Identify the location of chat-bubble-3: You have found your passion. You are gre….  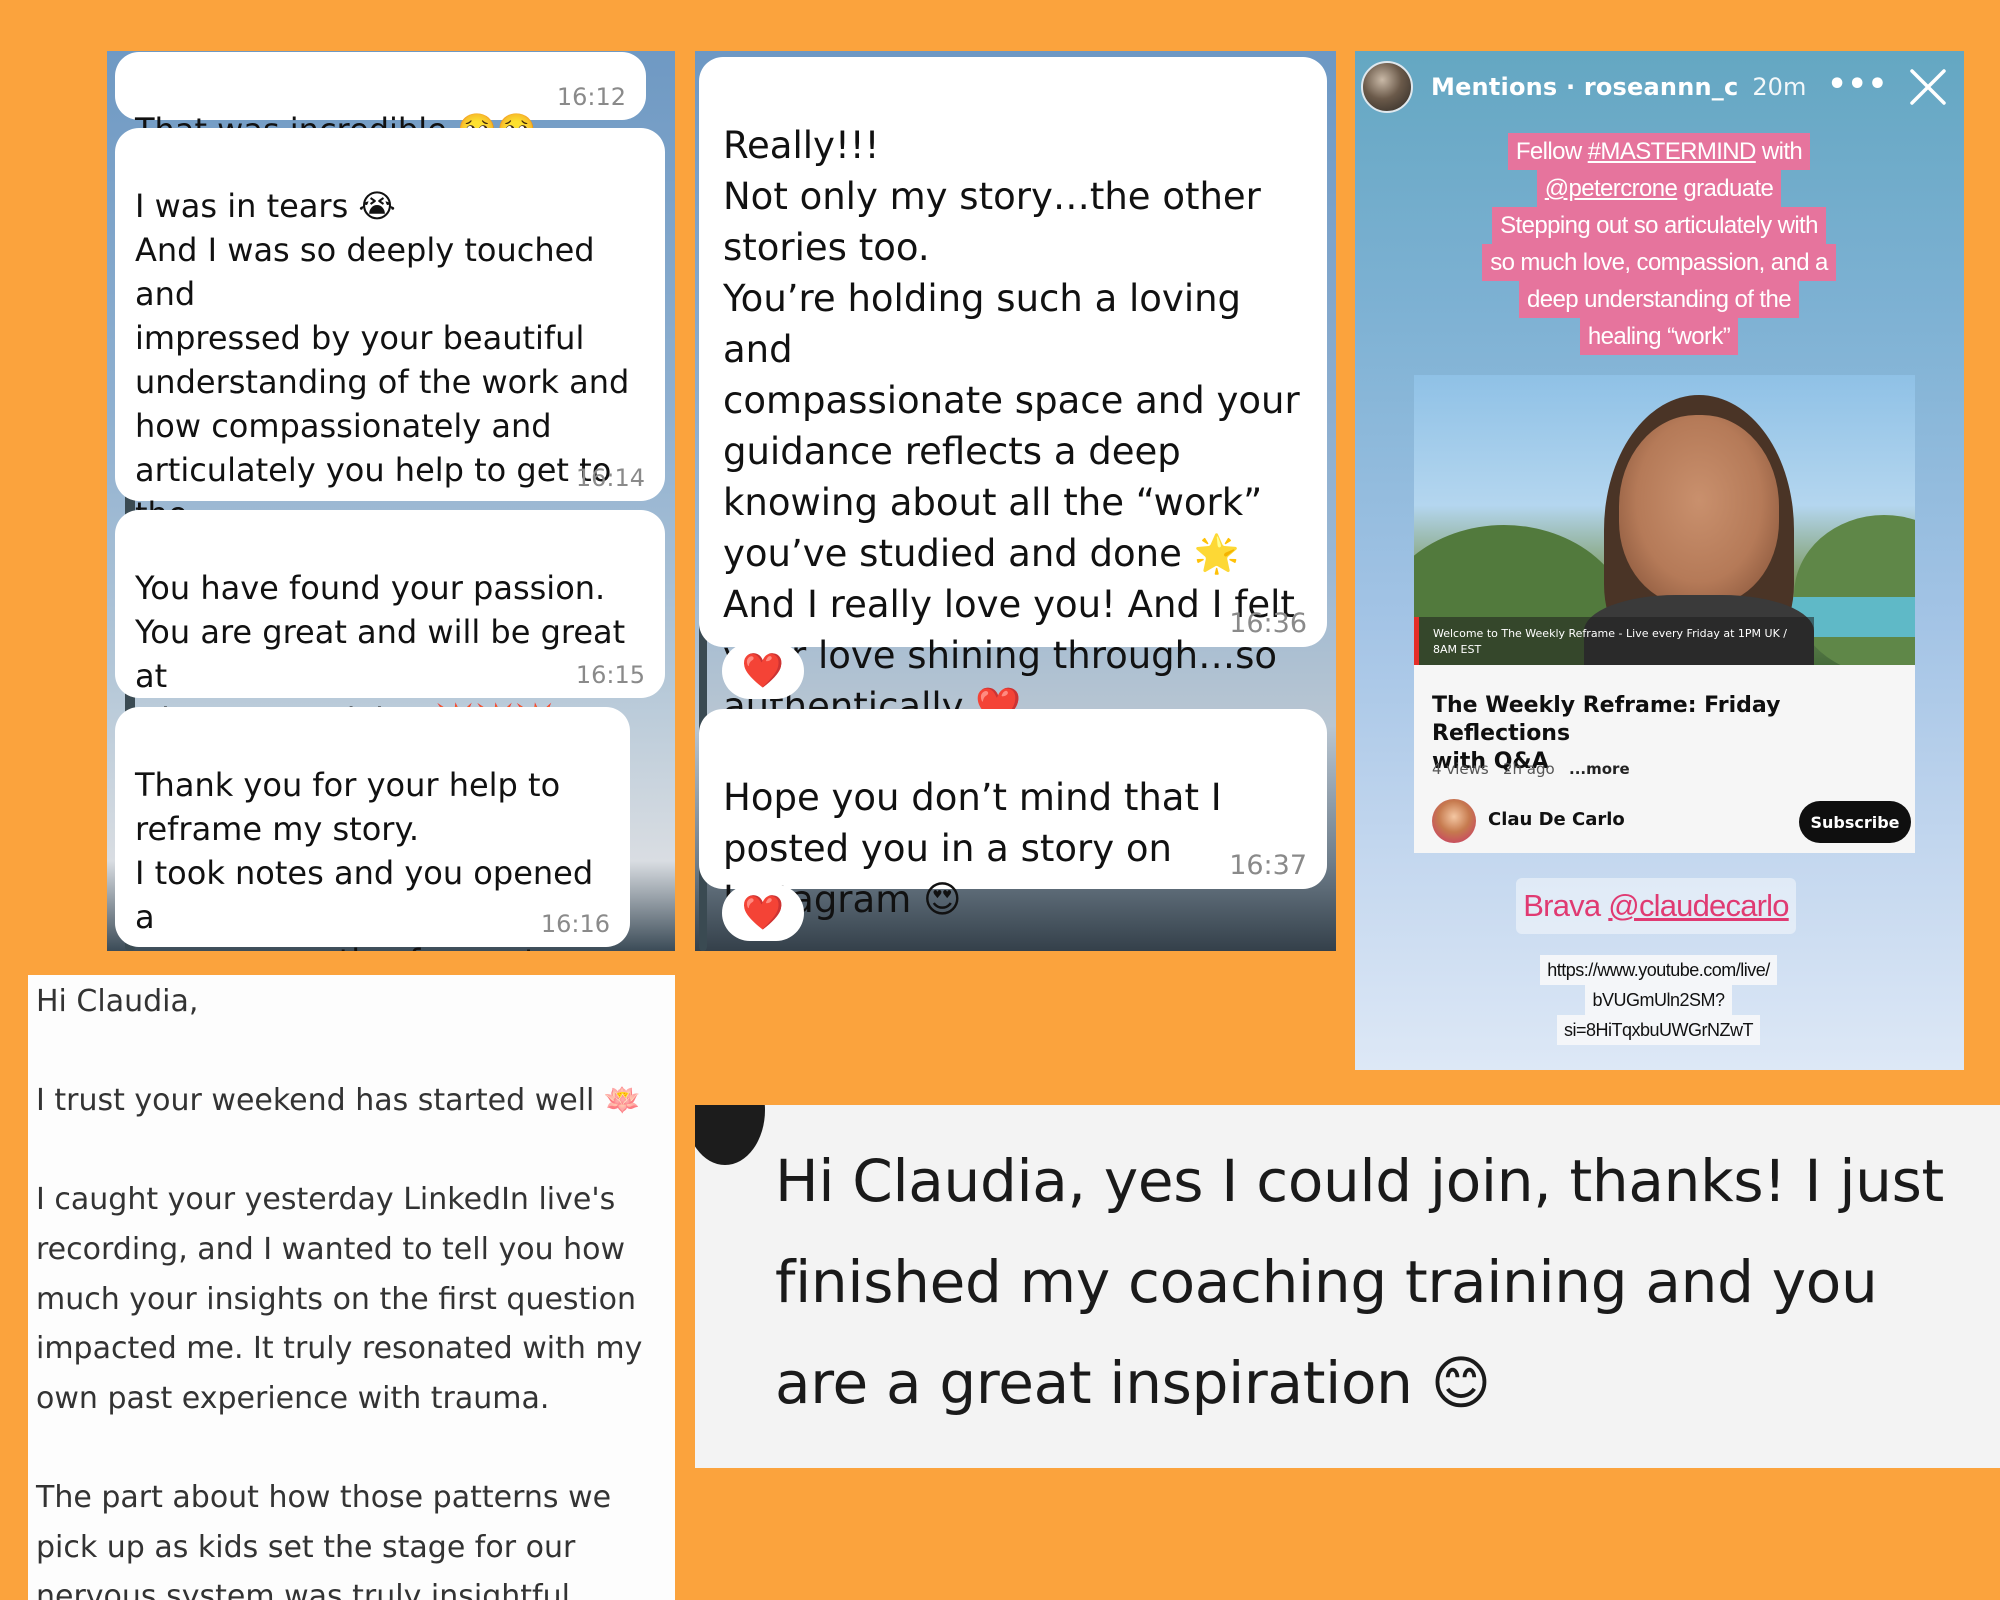
(390, 624).